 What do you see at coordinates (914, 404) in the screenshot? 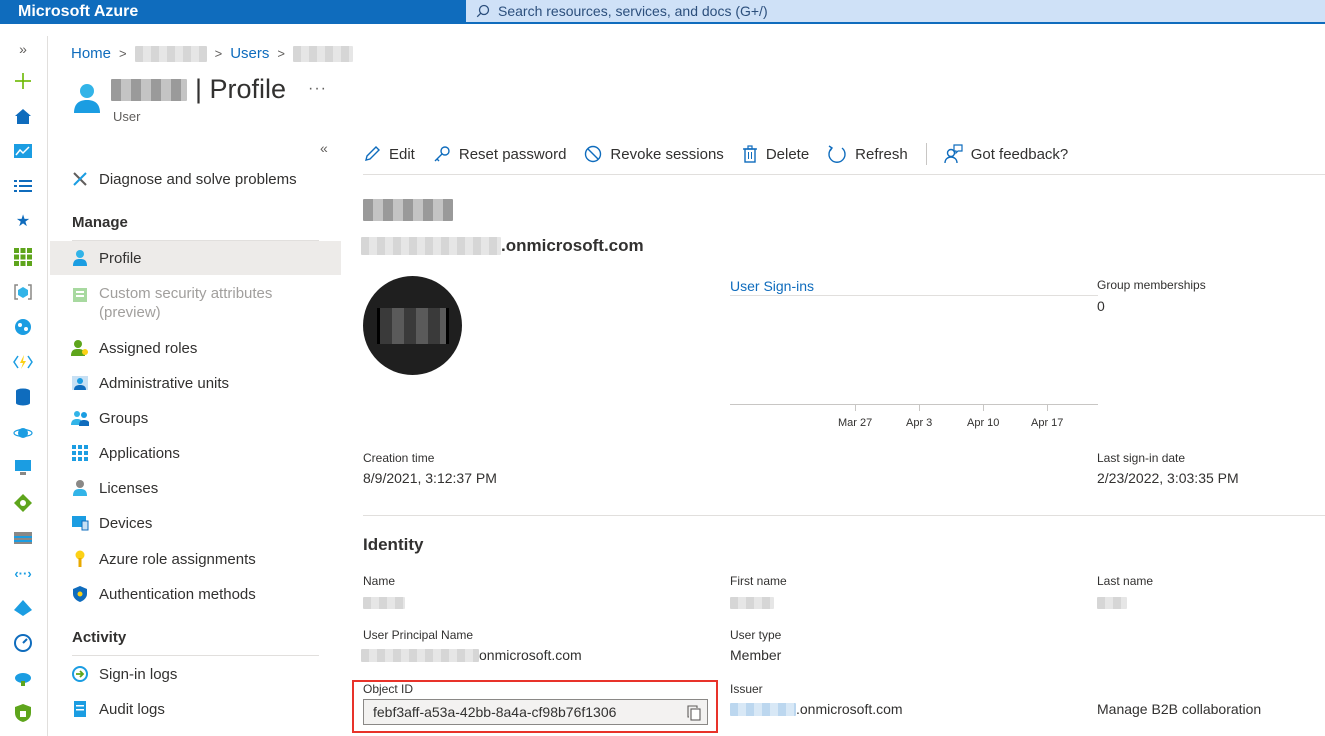
I see `chart-x-axis` at bounding box center [914, 404].